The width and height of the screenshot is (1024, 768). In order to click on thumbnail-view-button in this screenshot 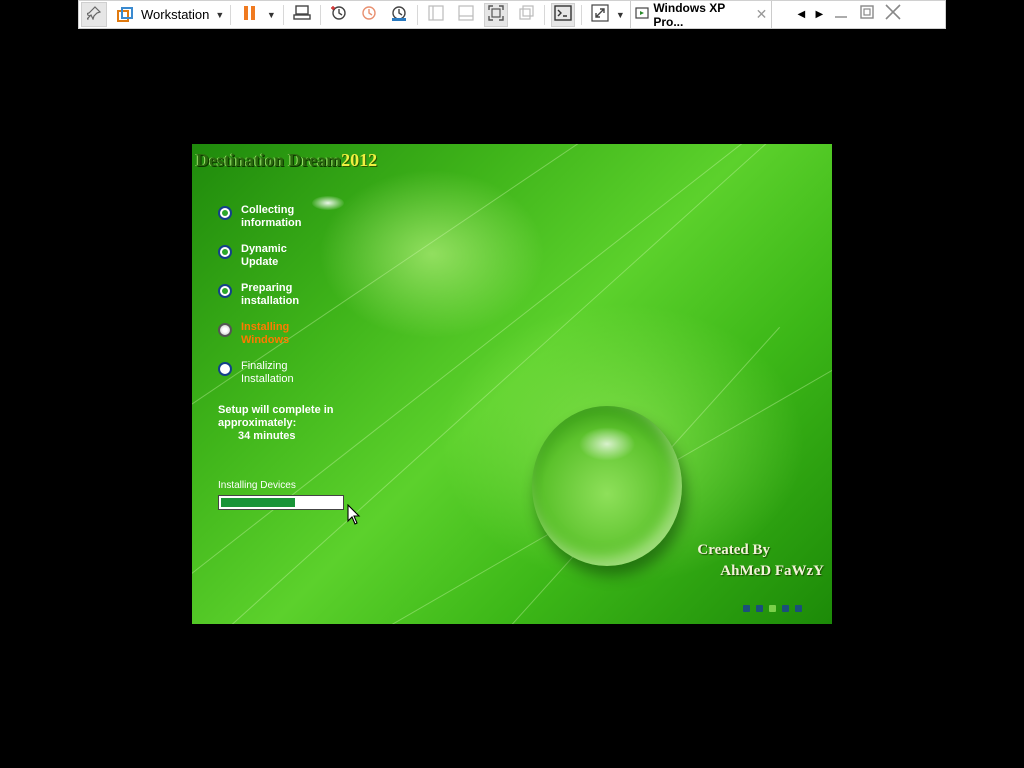, I will do `click(466, 15)`.